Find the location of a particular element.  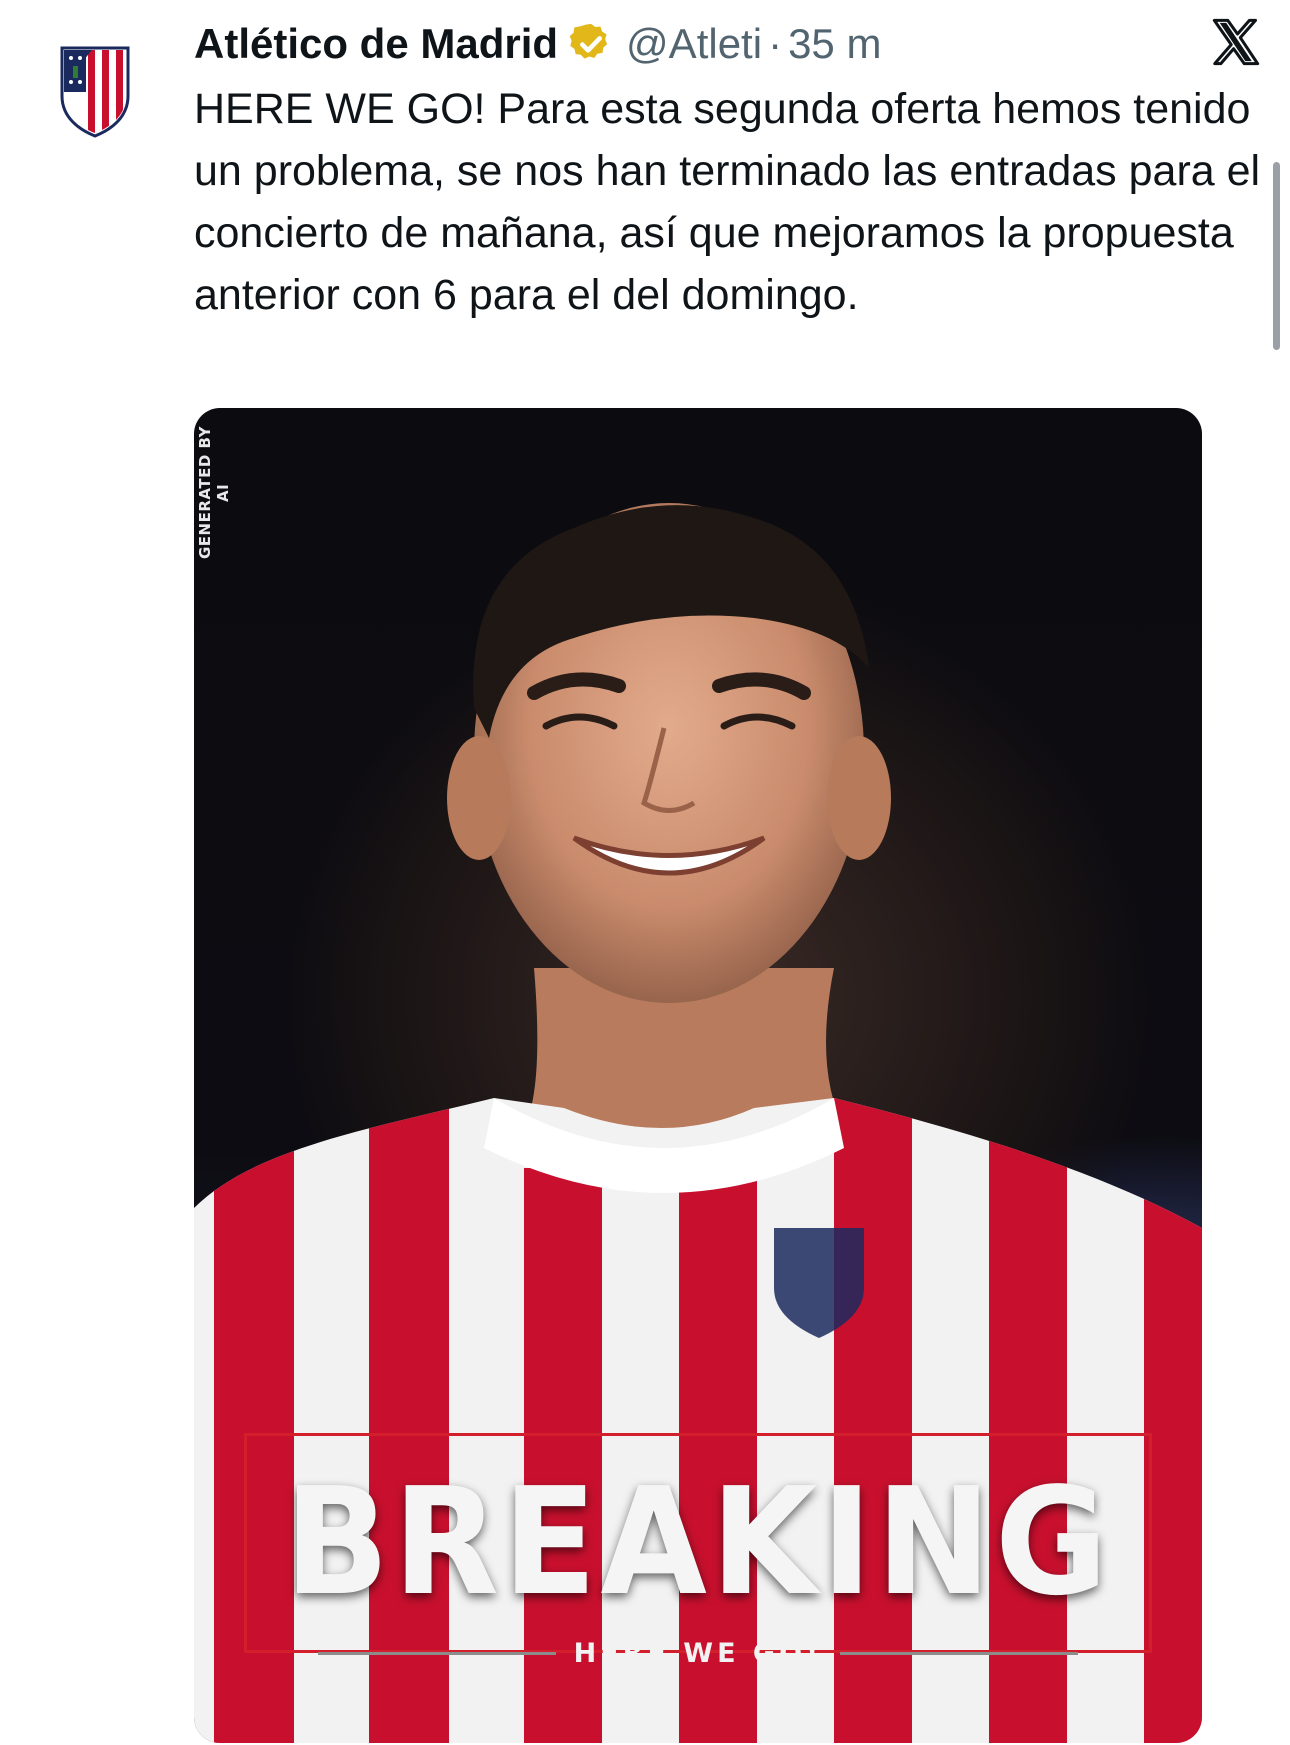

subheadline-row: HERE WE GO! is located at coordinates (698, 1653).